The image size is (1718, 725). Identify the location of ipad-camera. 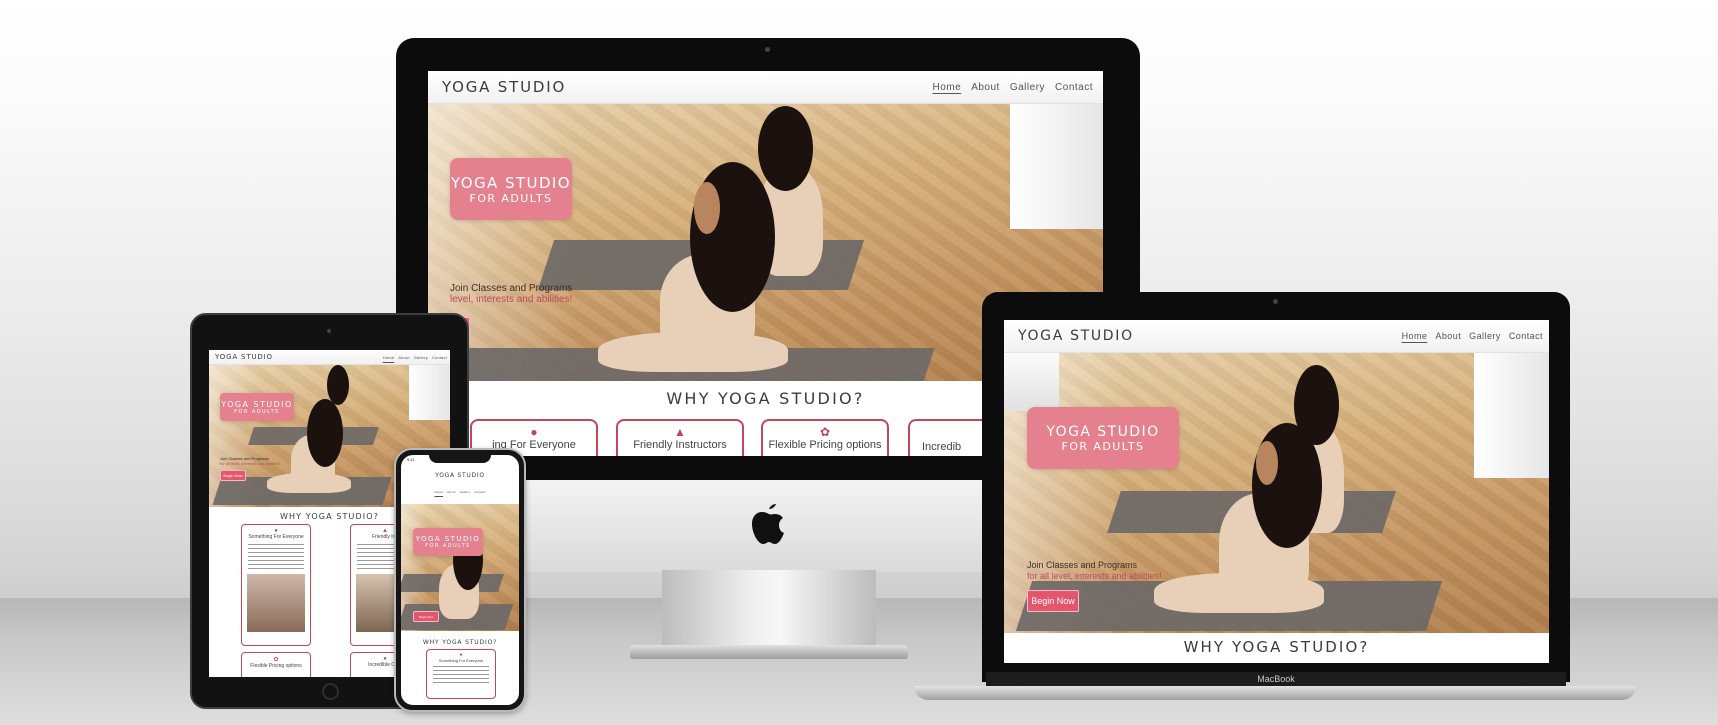
(329, 331).